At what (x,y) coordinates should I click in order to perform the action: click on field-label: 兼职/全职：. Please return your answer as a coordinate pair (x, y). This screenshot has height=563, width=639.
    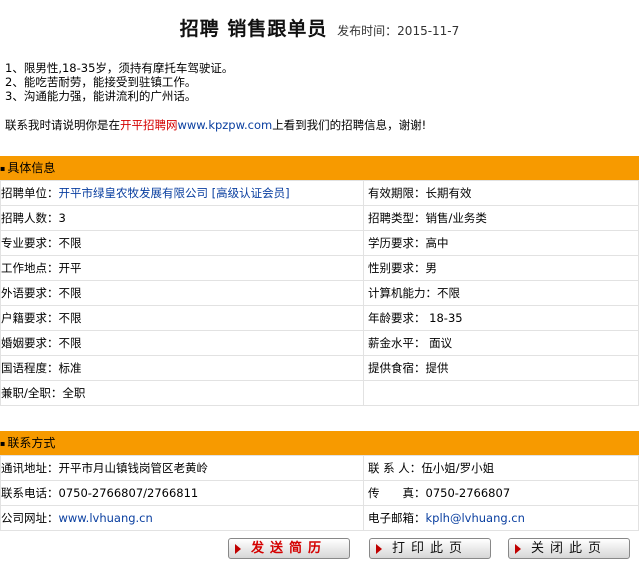
    Looking at the image, I should click on (32, 393).